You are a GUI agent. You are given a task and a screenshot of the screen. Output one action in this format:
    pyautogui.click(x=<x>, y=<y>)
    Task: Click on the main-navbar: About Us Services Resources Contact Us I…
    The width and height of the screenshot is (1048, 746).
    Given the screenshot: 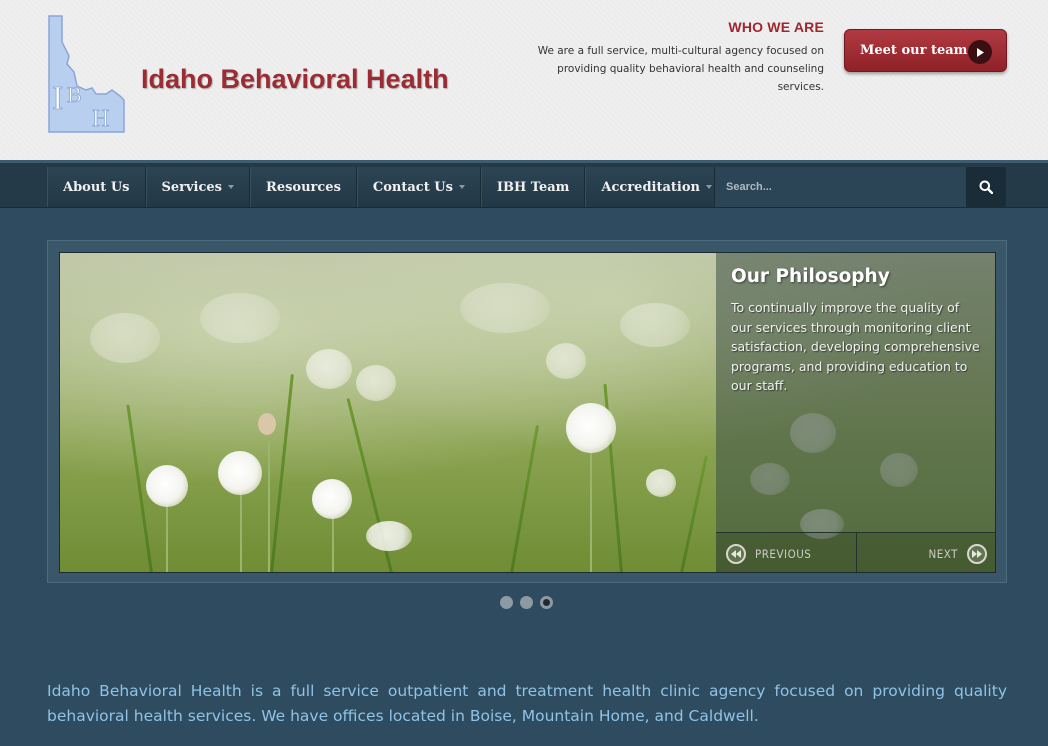 What is the action you would take?
    pyautogui.click(x=524, y=184)
    